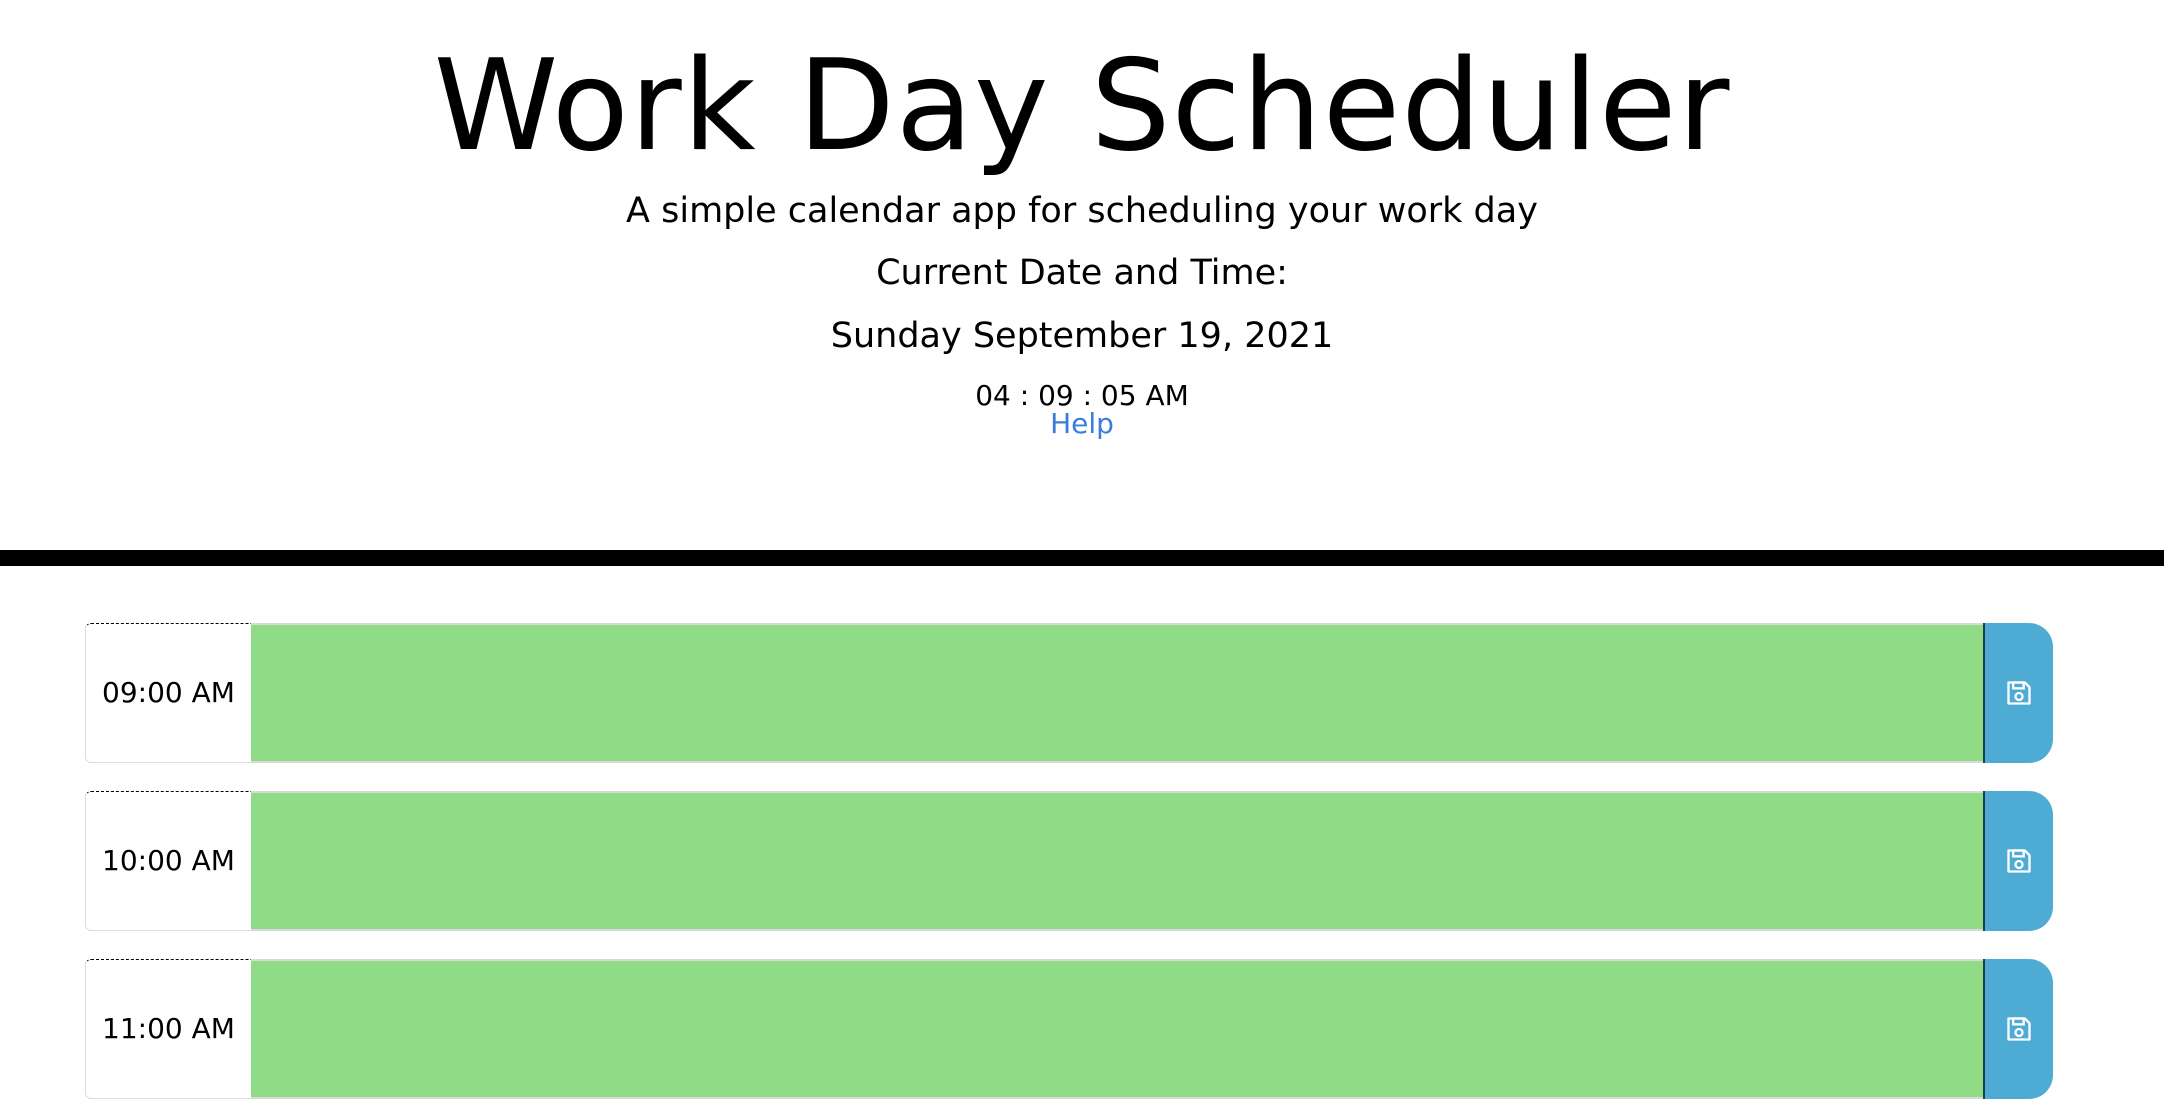 The height and width of the screenshot is (1114, 2164). Describe the element at coordinates (1082, 424) in the screenshot. I see `help-link: Help` at that location.